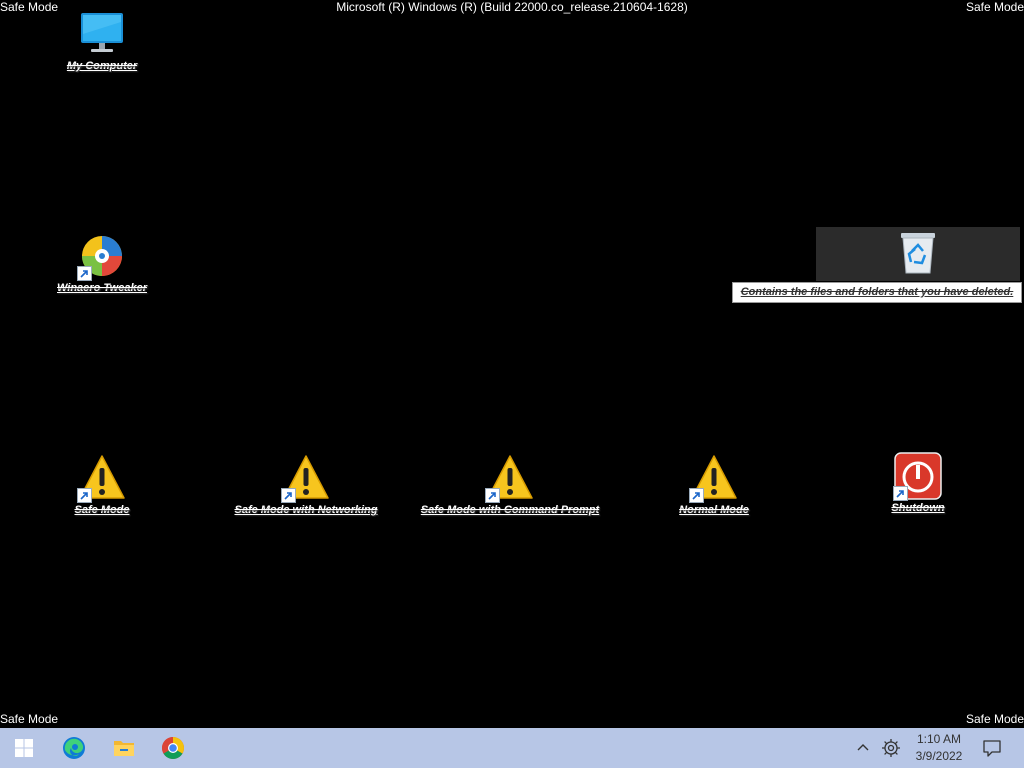 The width and height of the screenshot is (1024, 768). What do you see at coordinates (102, 66) in the screenshot?
I see `desktop-icon-label: My Computer` at bounding box center [102, 66].